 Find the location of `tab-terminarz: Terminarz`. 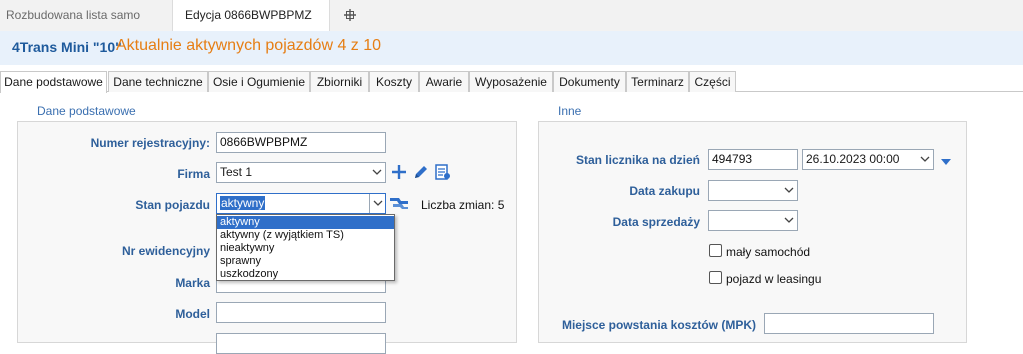

tab-terminarz: Terminarz is located at coordinates (657, 81).